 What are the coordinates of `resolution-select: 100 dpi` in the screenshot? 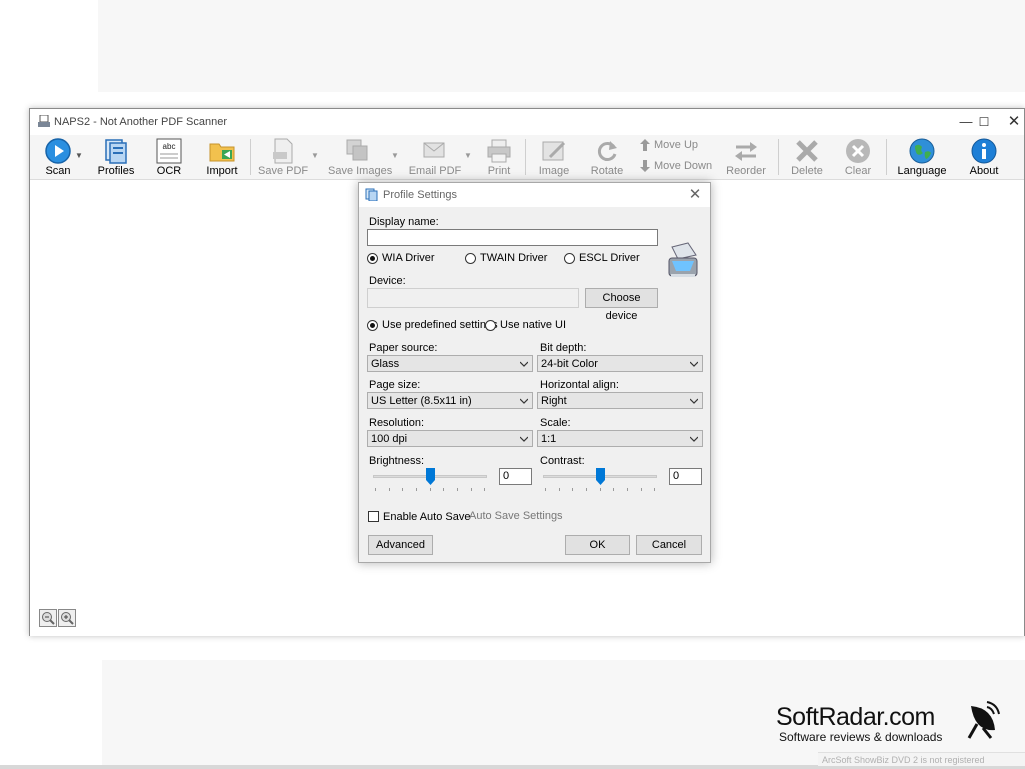 It's located at (450, 438).